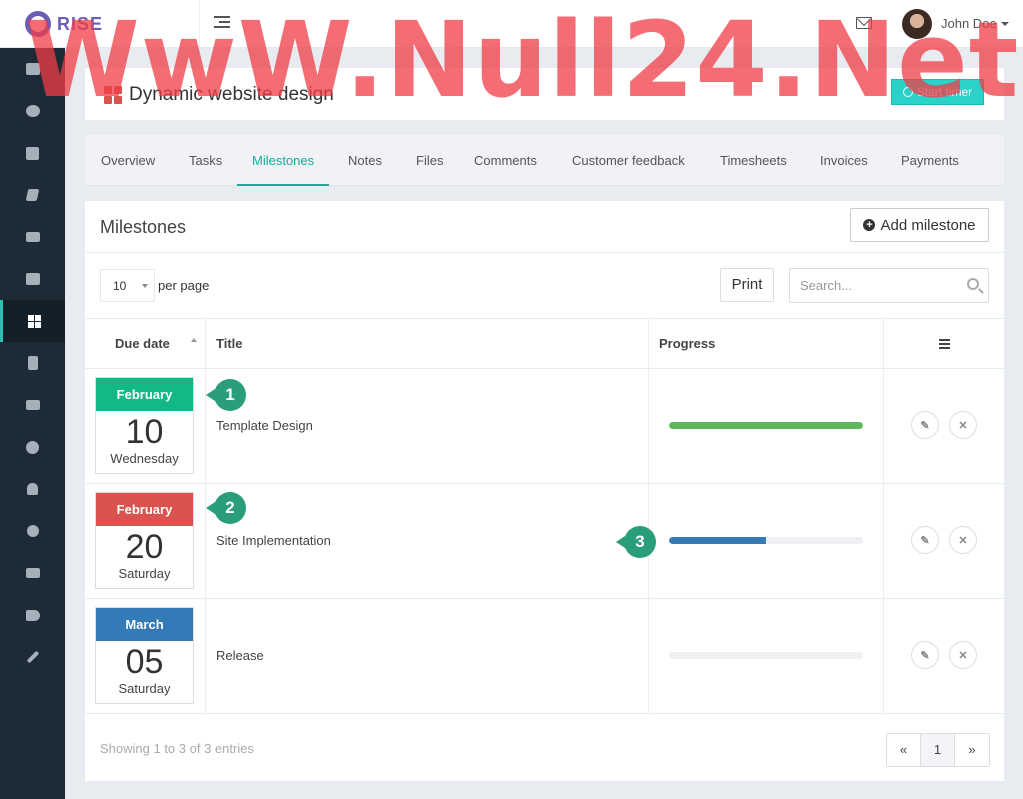 The image size is (1023, 799). I want to click on search-input, so click(875, 285).